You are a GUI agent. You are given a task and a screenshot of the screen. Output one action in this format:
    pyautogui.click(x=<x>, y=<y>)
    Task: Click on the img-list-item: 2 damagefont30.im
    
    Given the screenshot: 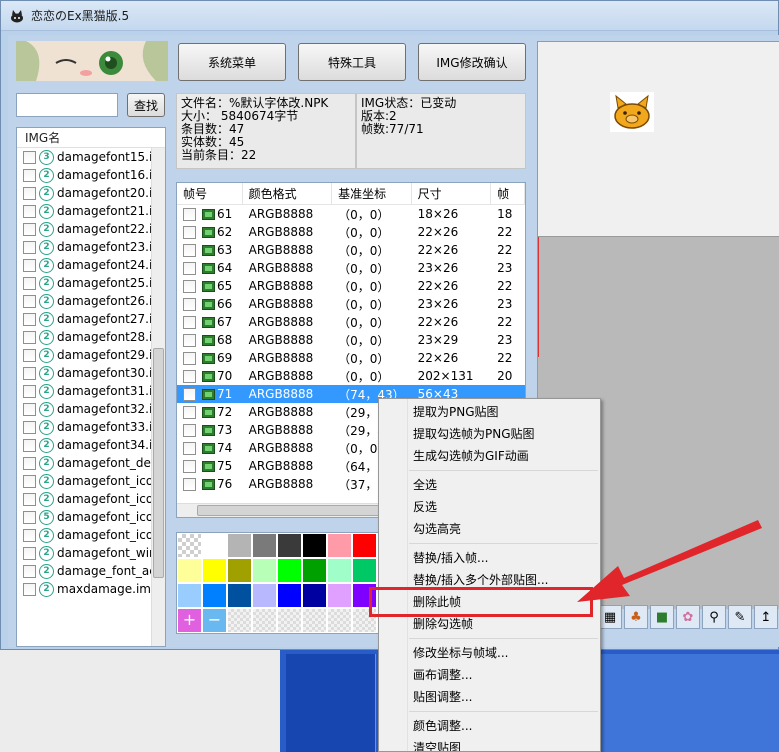 What is the action you would take?
    pyautogui.click(x=91, y=373)
    